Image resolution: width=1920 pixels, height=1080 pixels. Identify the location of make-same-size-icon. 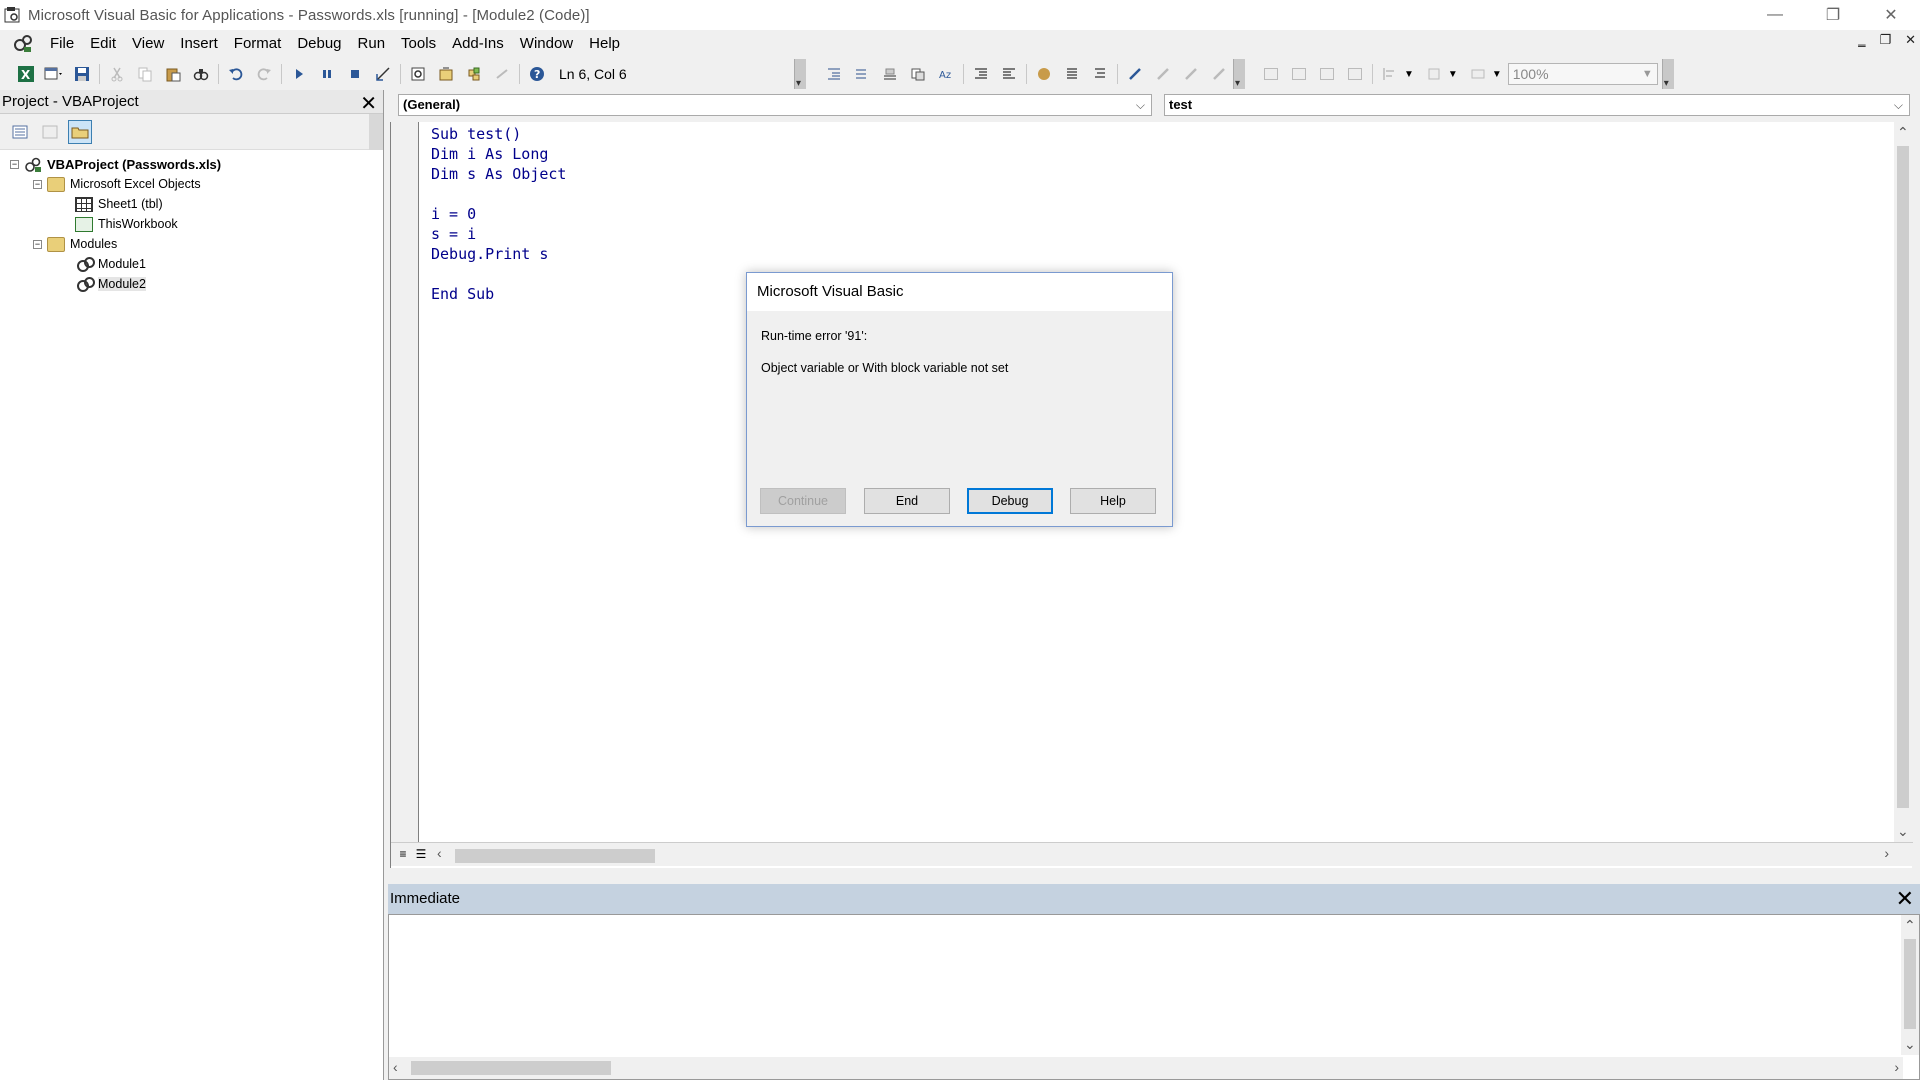
(1478, 74).